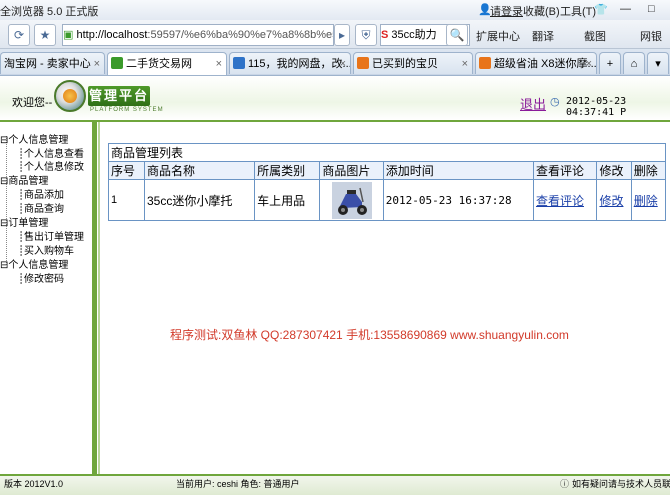  I want to click on logo-subtitle: PLATFORM SYSTEM, so click(127, 110).